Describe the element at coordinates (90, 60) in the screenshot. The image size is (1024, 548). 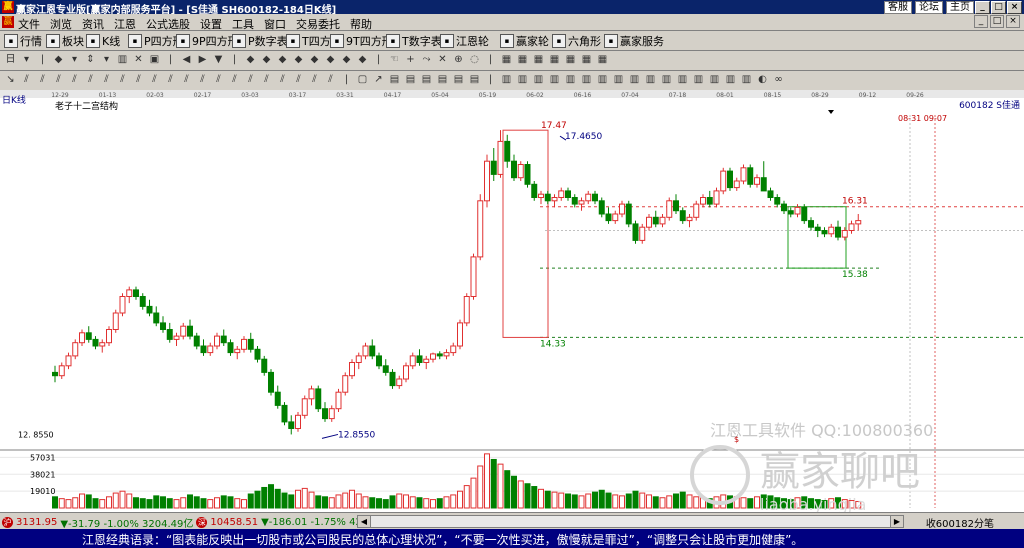
I see `draw-tool-icon: ⇕` at that location.